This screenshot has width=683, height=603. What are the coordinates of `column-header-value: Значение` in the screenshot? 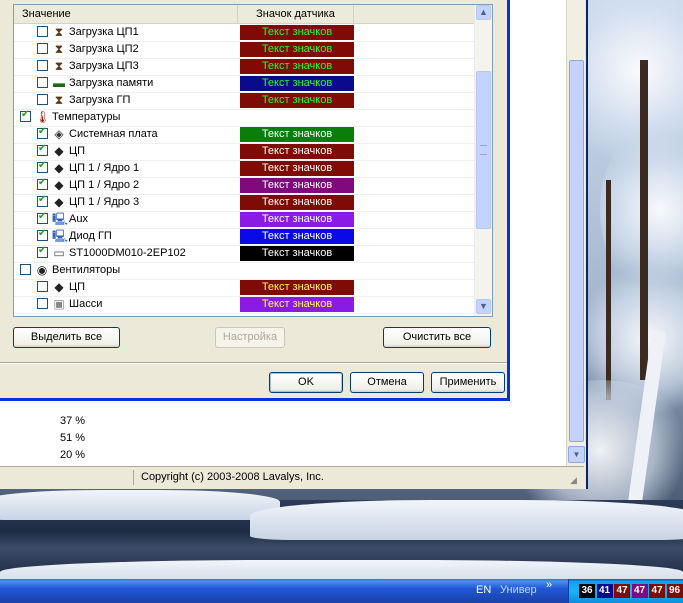 It's located at (126, 14).